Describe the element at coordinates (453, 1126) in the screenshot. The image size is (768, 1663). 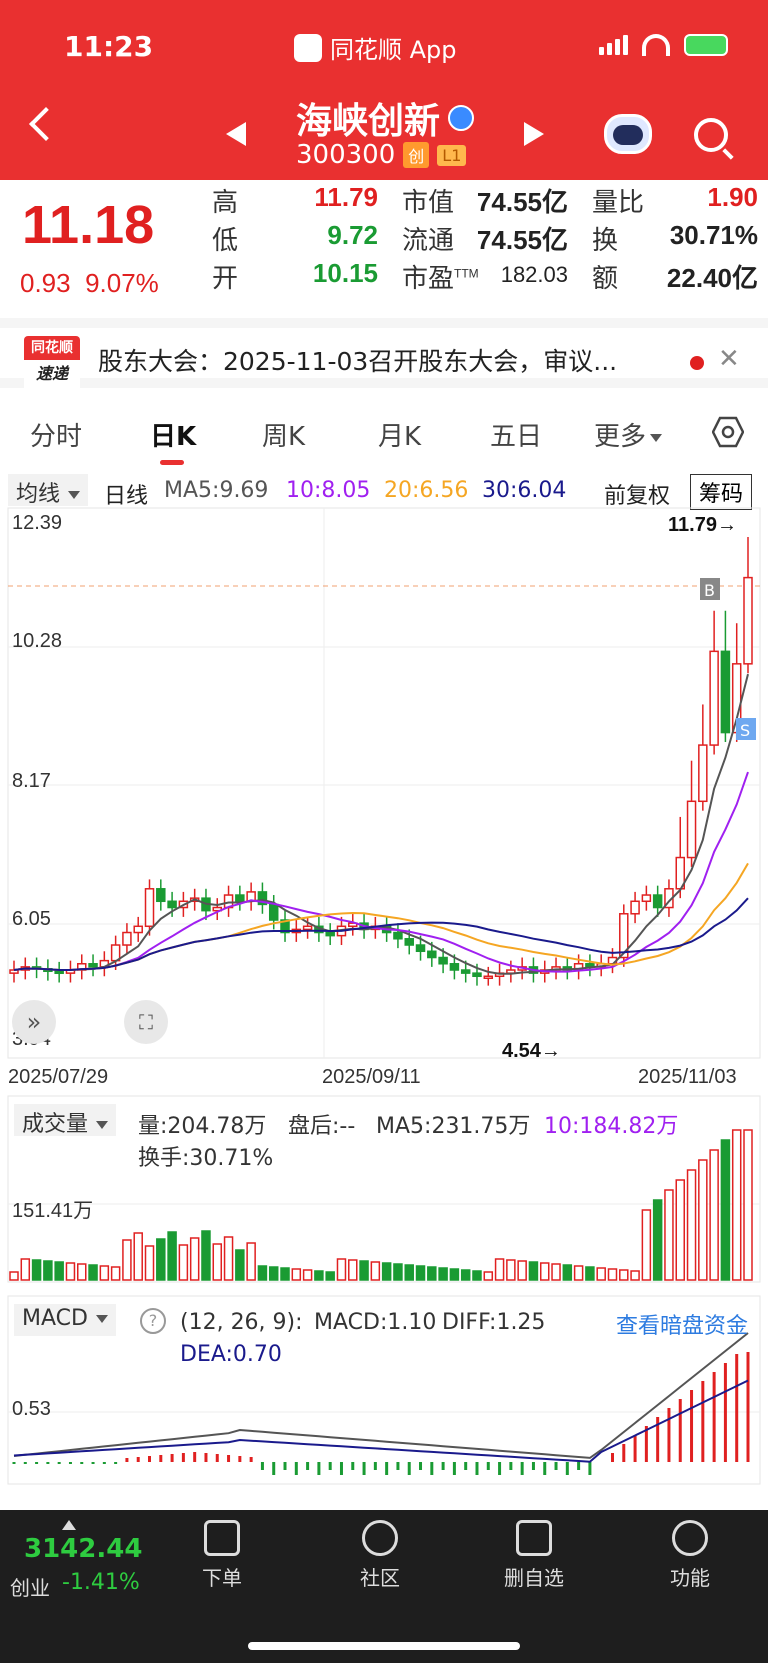
I see `volume-ma5: MA5:231.75万` at that location.